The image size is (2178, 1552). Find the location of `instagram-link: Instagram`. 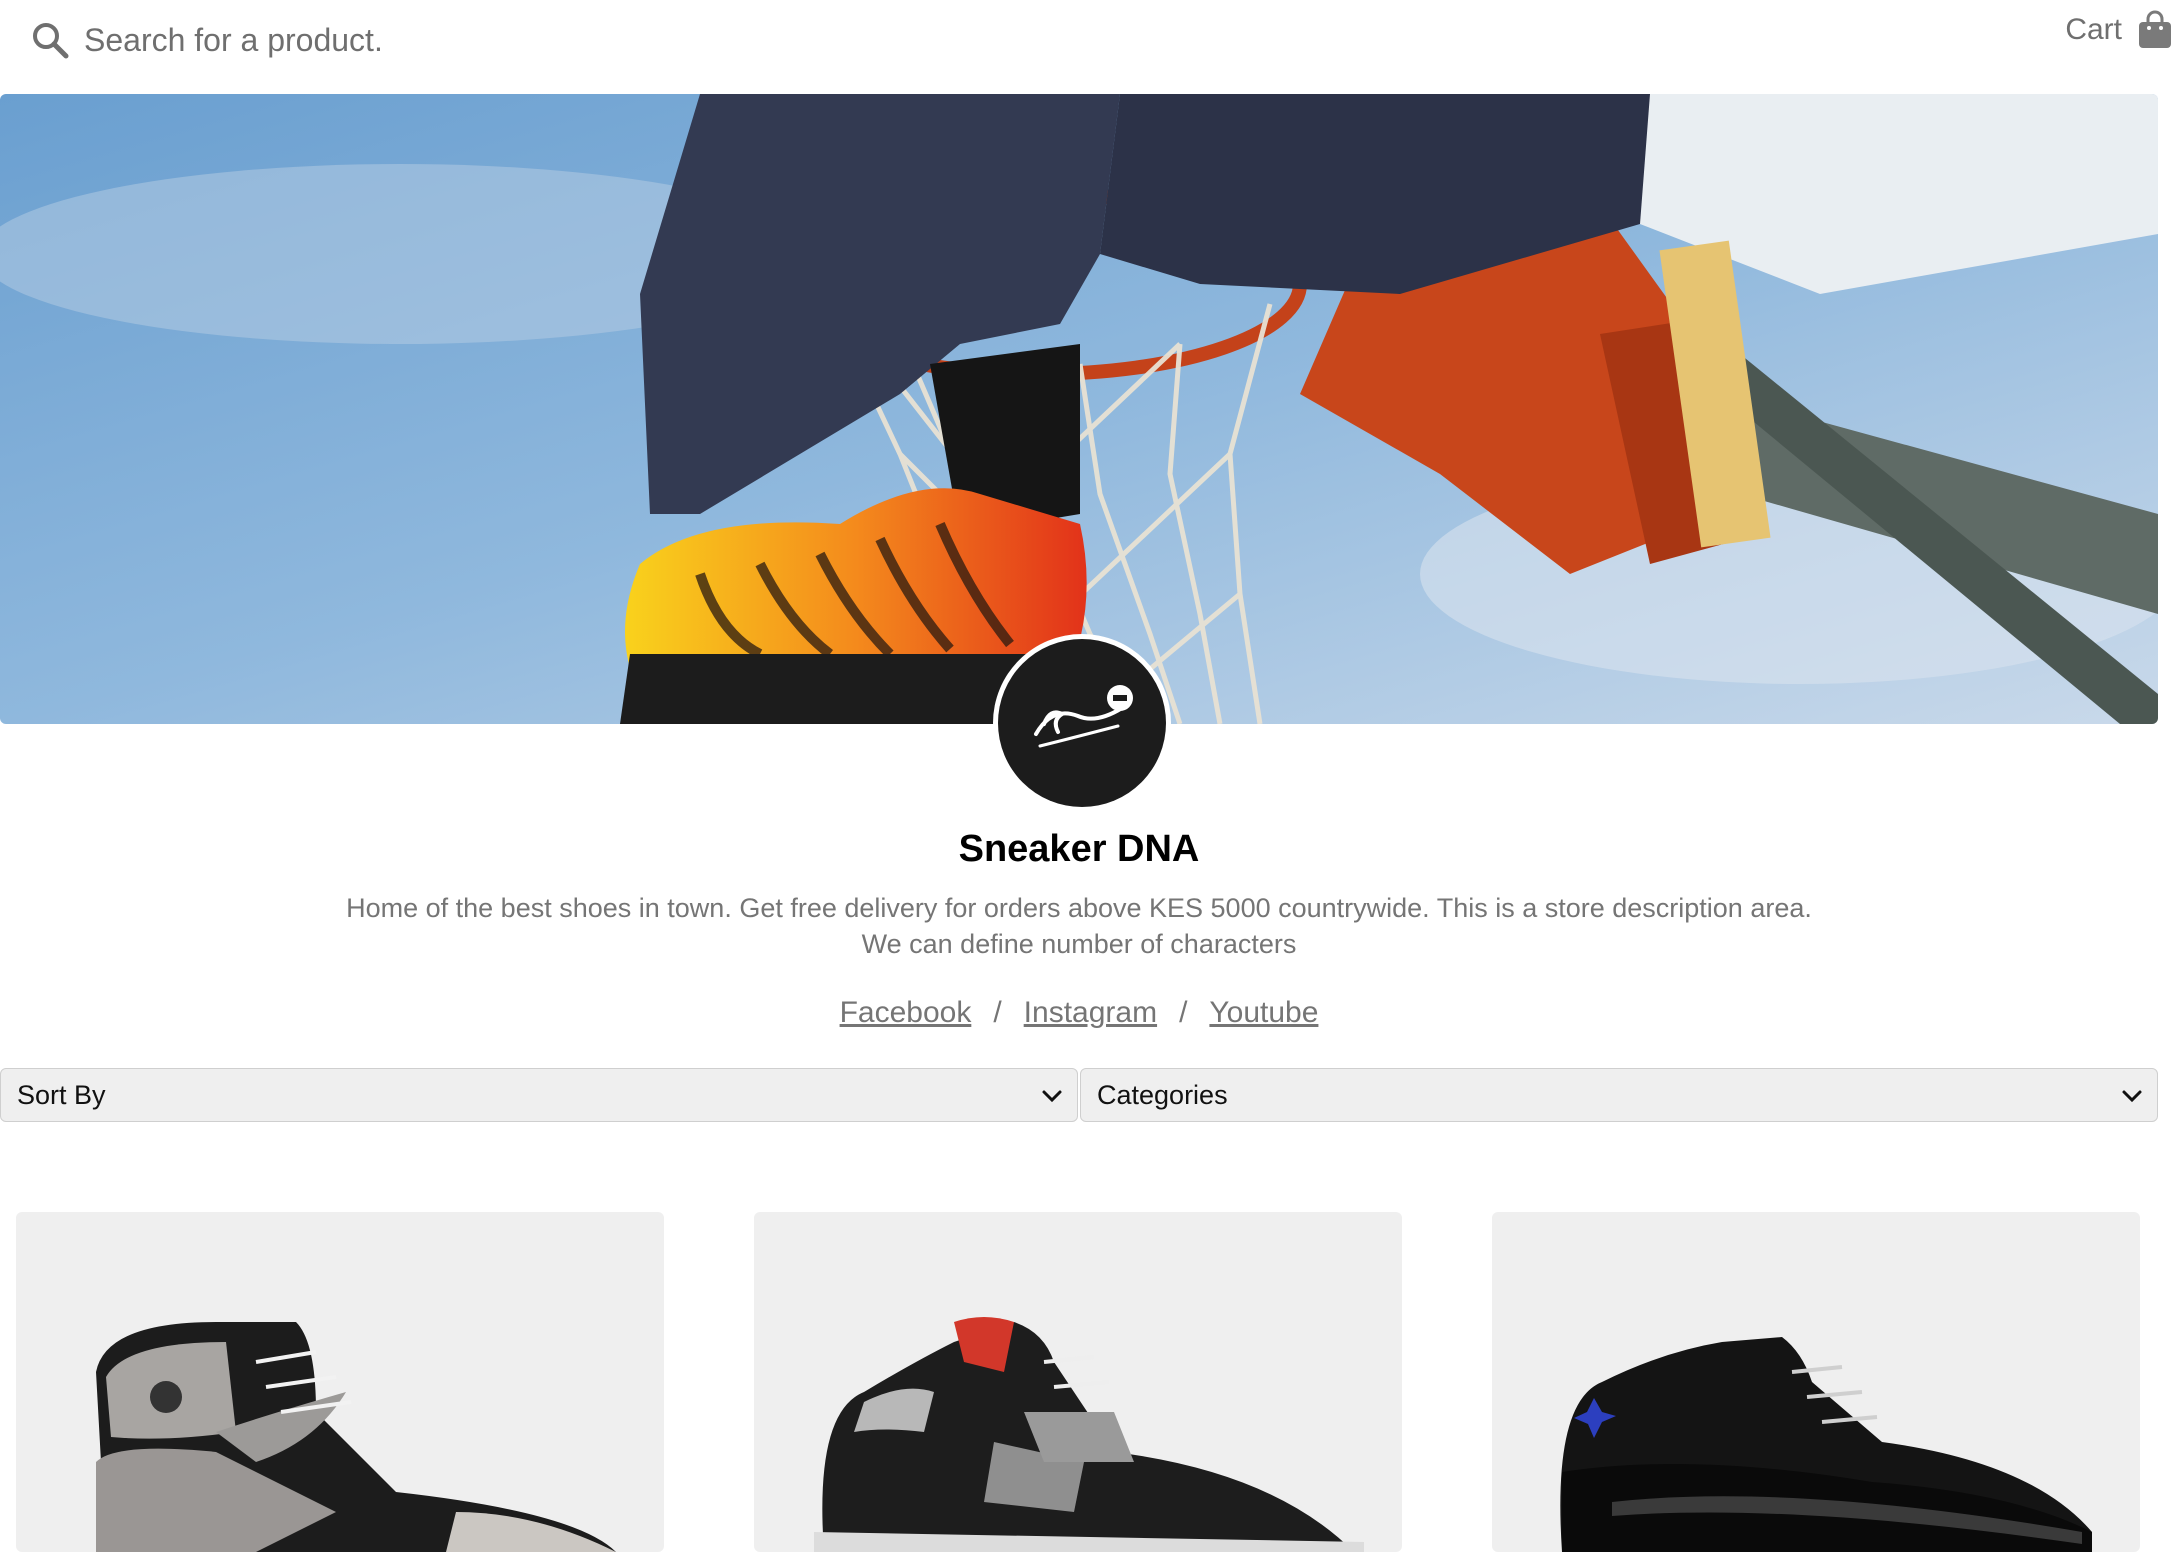

instagram-link: Instagram is located at coordinates (1090, 1012).